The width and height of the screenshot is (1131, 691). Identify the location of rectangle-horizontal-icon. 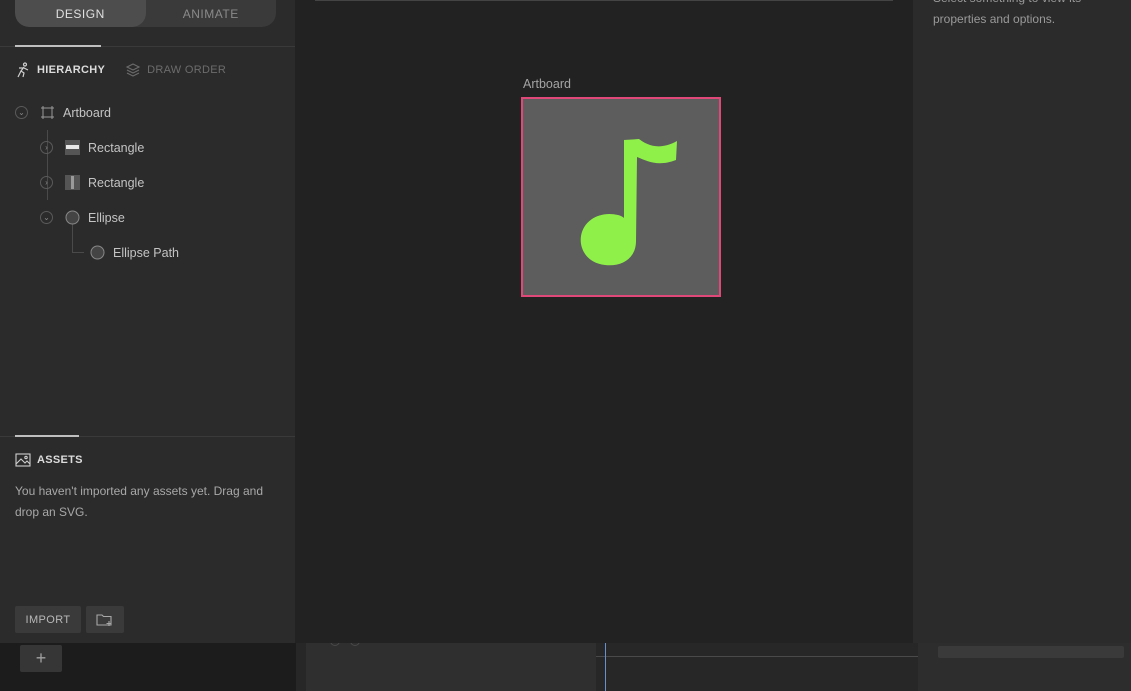
(72, 147).